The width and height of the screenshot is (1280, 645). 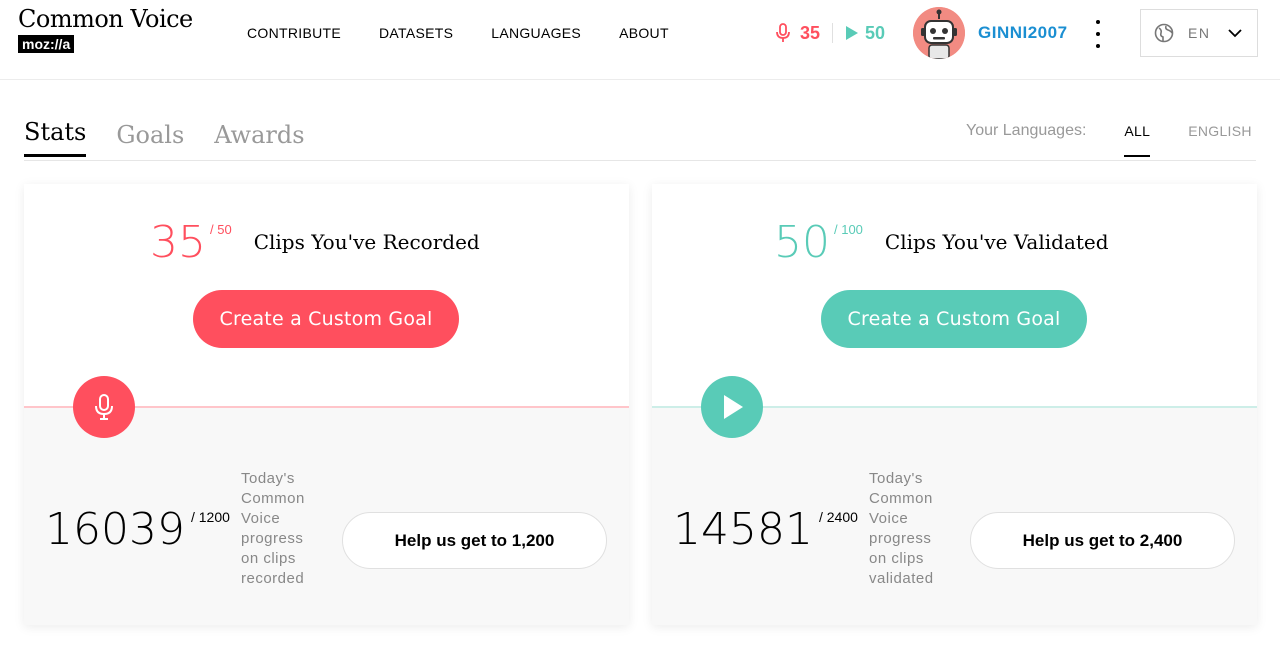 I want to click on daily-validated-value: 14581, so click(x=743, y=529).